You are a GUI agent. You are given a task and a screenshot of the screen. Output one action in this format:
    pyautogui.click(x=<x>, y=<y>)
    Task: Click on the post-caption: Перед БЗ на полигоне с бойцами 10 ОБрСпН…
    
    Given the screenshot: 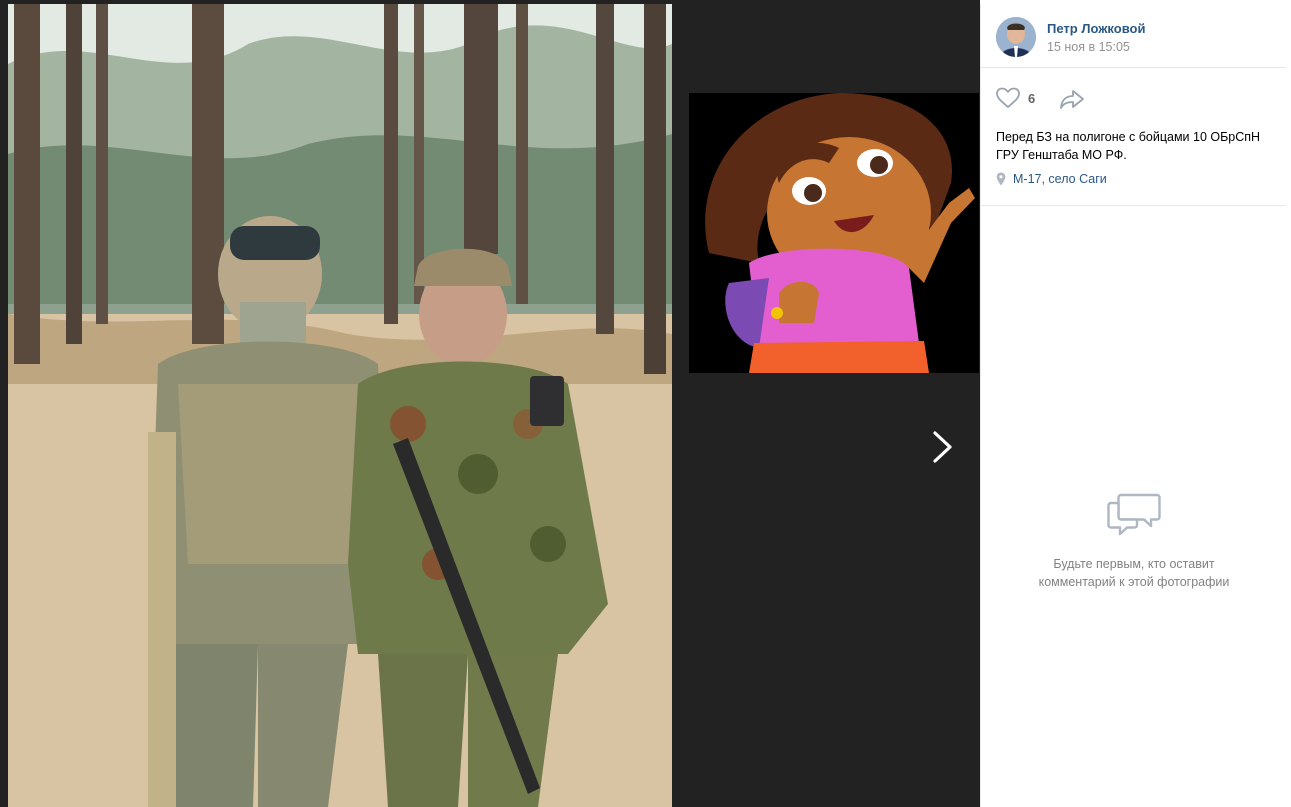 What is the action you would take?
    pyautogui.click(x=1138, y=146)
    